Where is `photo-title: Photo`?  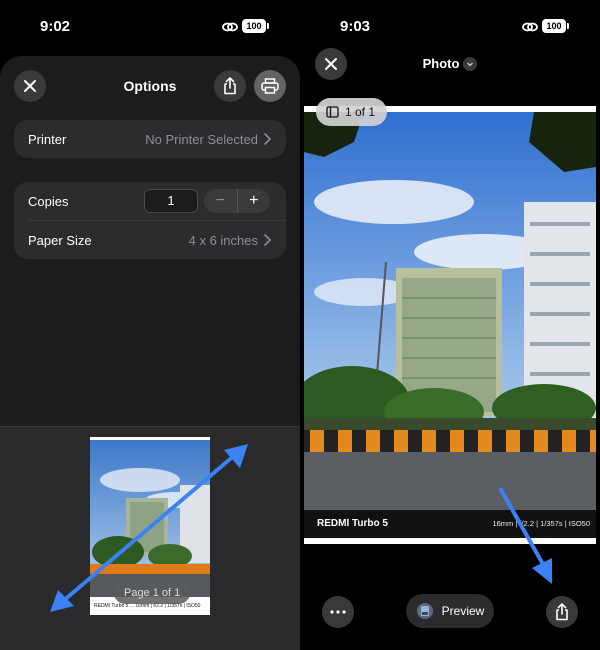 photo-title: Photo is located at coordinates (441, 63).